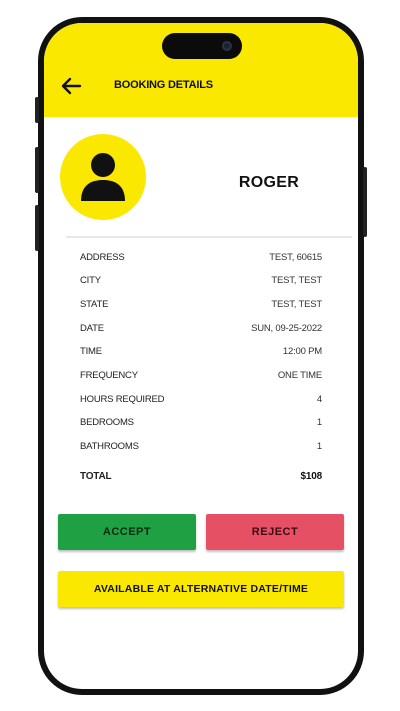  I want to click on back-button, so click(71, 86).